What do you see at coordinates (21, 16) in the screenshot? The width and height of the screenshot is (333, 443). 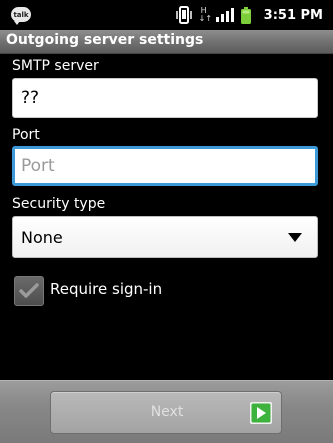 I see `talk-icon: talk` at bounding box center [21, 16].